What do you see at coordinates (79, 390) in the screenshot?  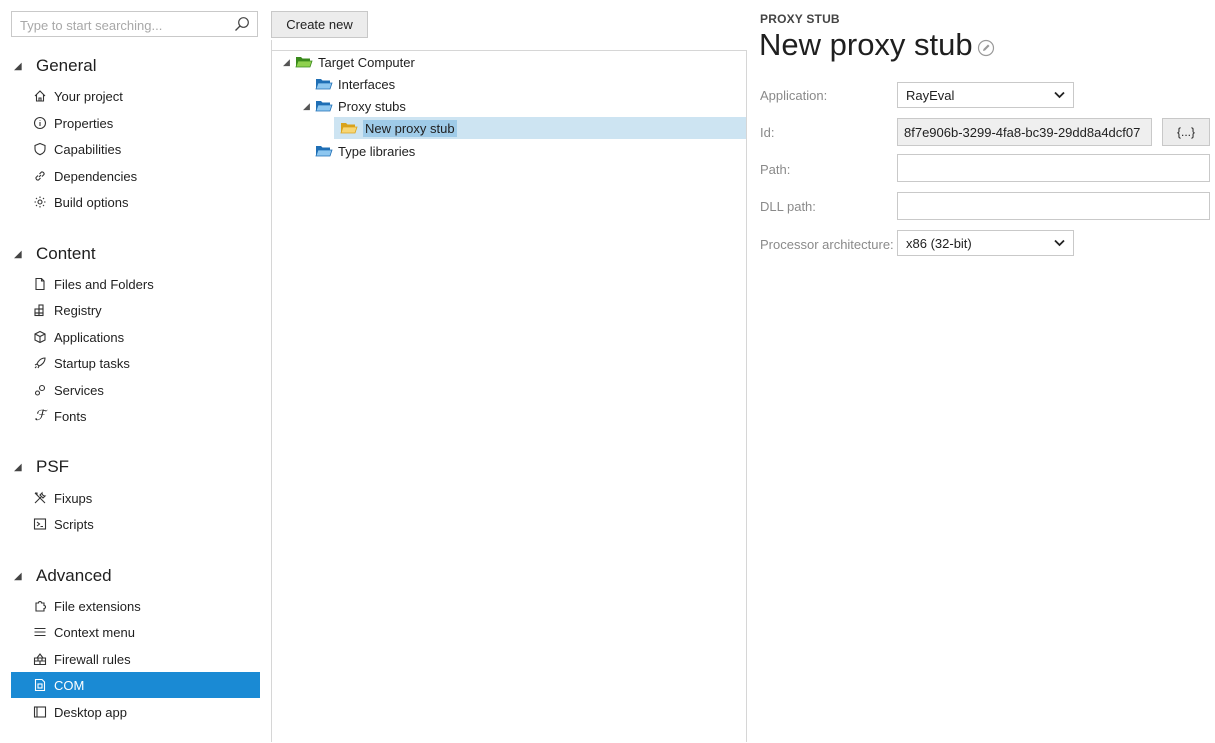 I see `sidebar-item-label: Services` at bounding box center [79, 390].